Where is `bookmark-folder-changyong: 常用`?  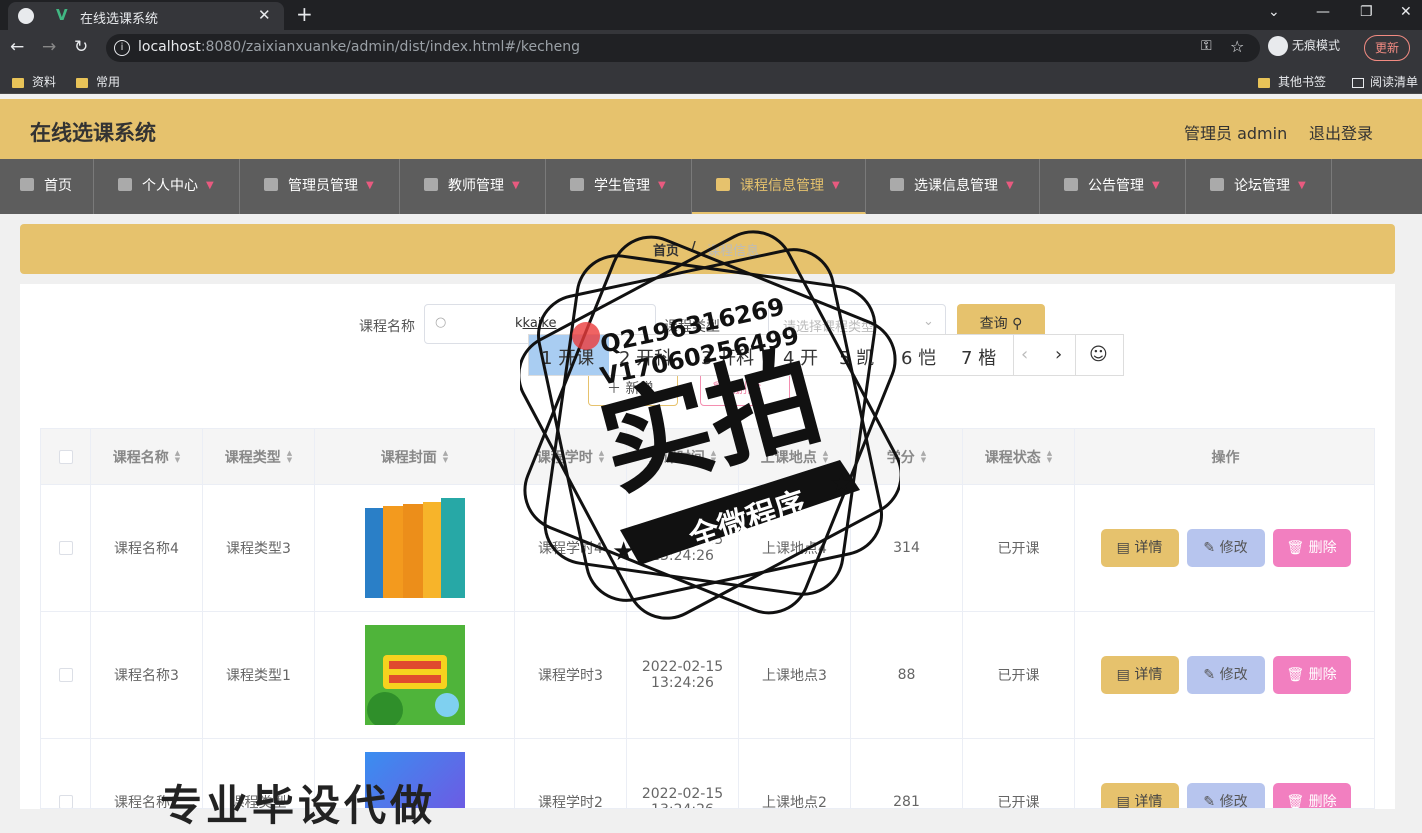 bookmark-folder-changyong: 常用 is located at coordinates (98, 81).